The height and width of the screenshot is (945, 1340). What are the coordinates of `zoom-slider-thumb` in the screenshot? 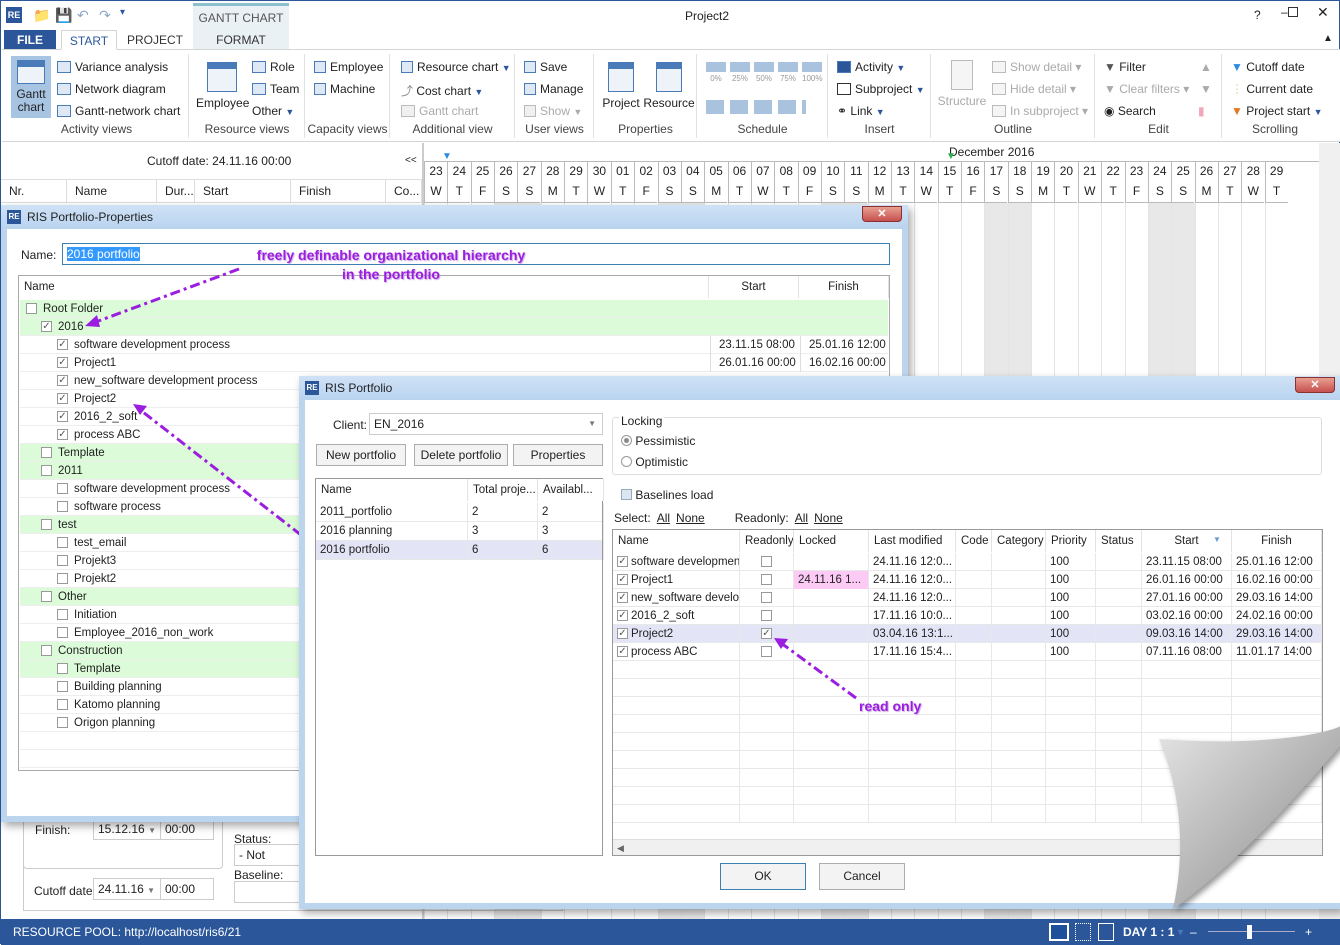 It's located at (1250, 932).